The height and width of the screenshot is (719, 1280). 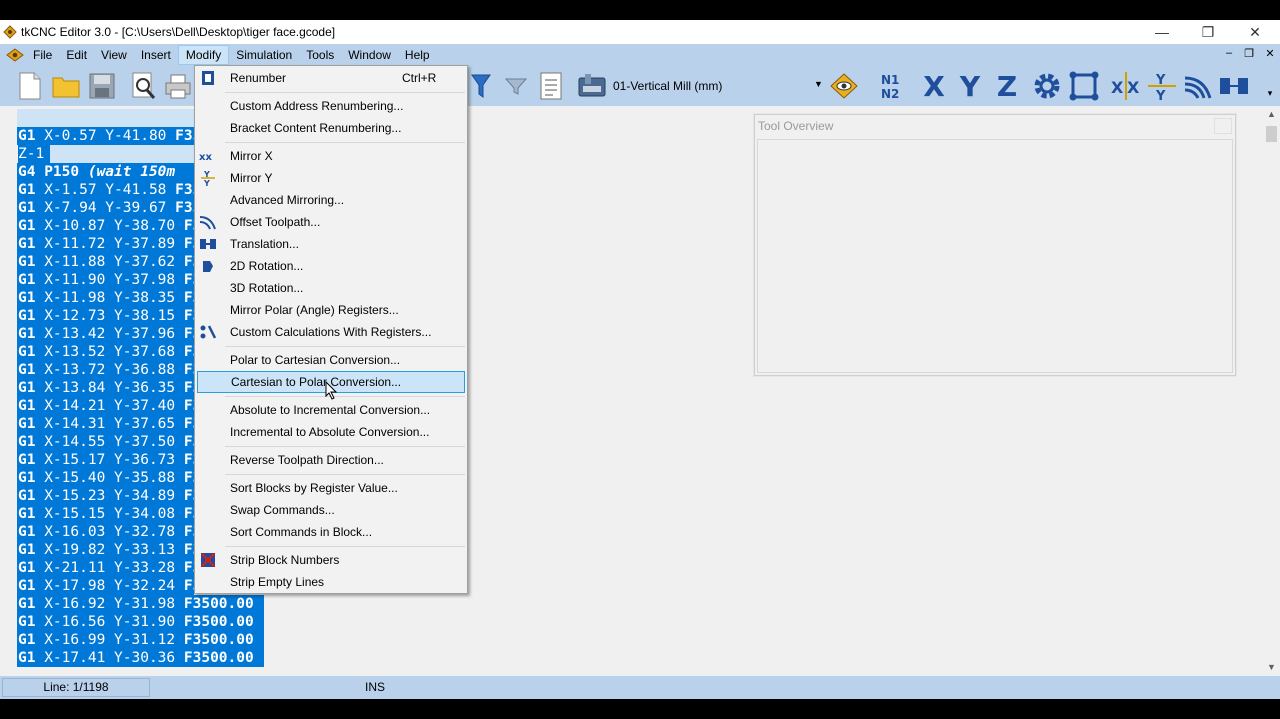 I want to click on menu-insert: Insert, so click(x=156, y=55).